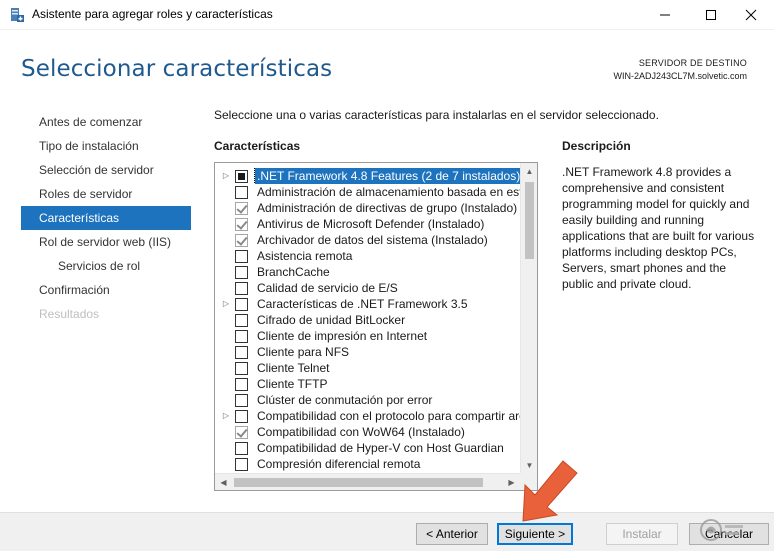 The width and height of the screenshot is (774, 551). Describe the element at coordinates (293, 272) in the screenshot. I see `feature-label: BranchCache` at that location.